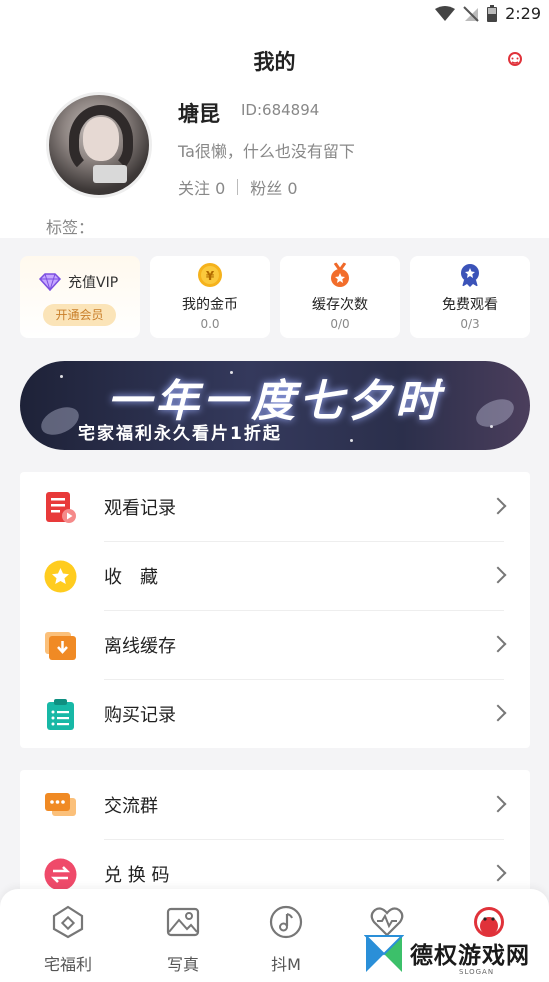 The image size is (549, 982). I want to click on menu-label-offline-cache: 离线缓存, so click(140, 646).